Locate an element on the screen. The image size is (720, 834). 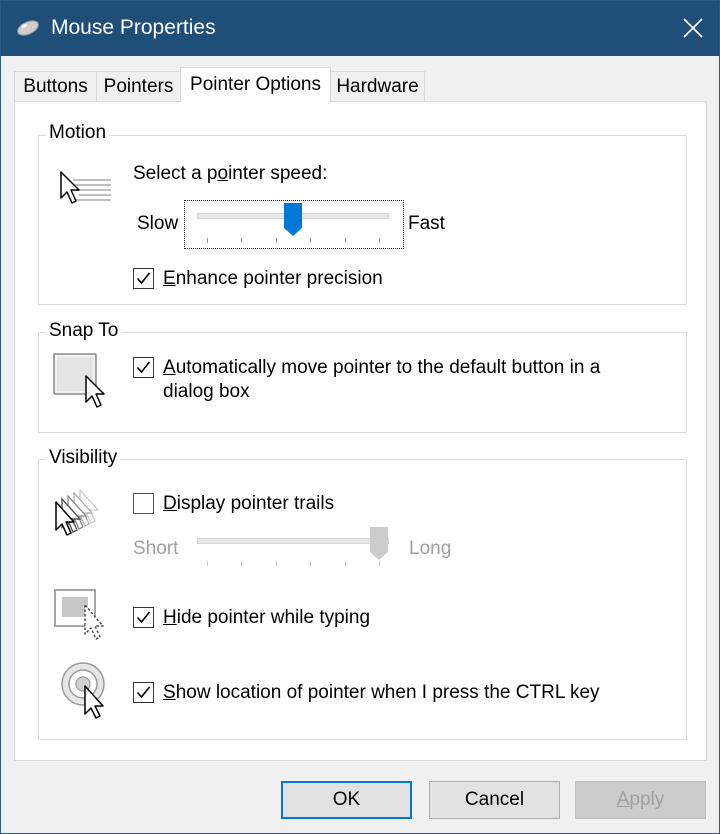
close-icon is located at coordinates (693, 28).